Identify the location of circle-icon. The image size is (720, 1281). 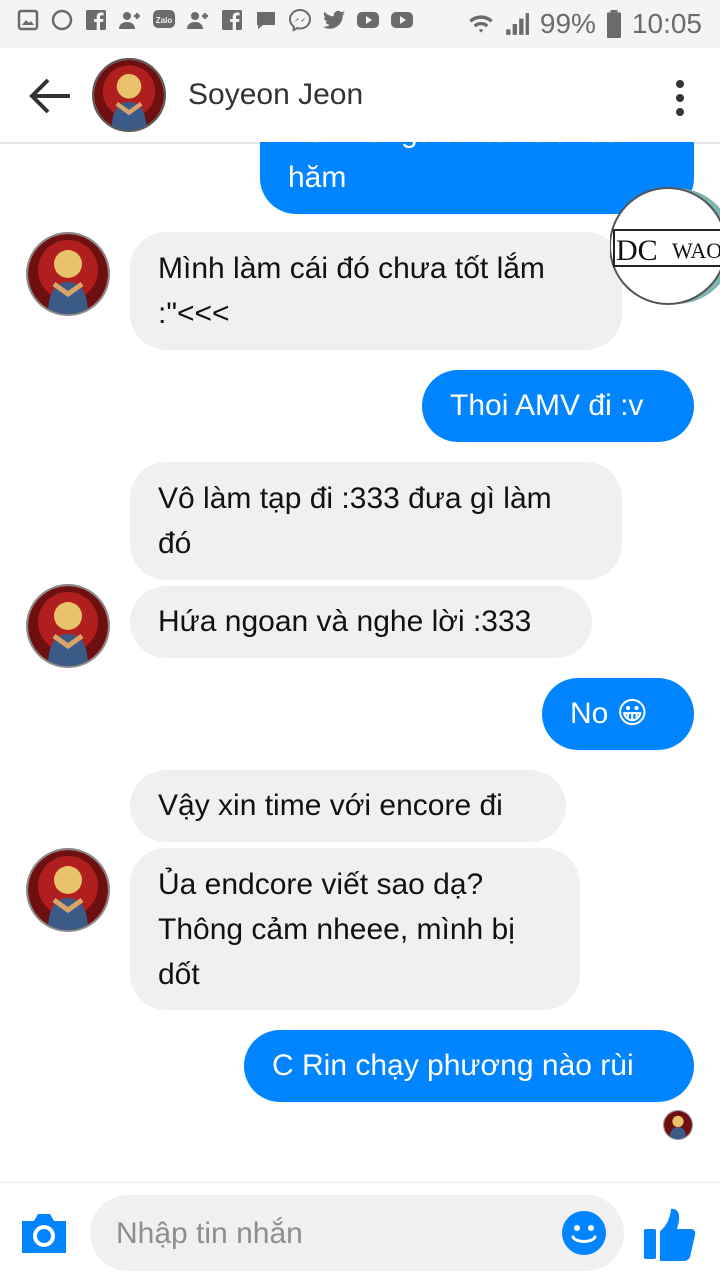
(62, 20).